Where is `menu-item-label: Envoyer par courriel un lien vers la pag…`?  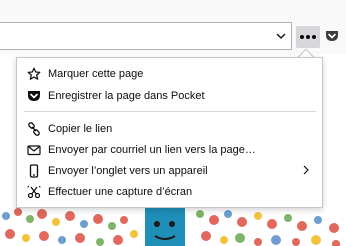
menu-item-label: Envoyer par courriel un lien vers la pag… is located at coordinates (152, 149).